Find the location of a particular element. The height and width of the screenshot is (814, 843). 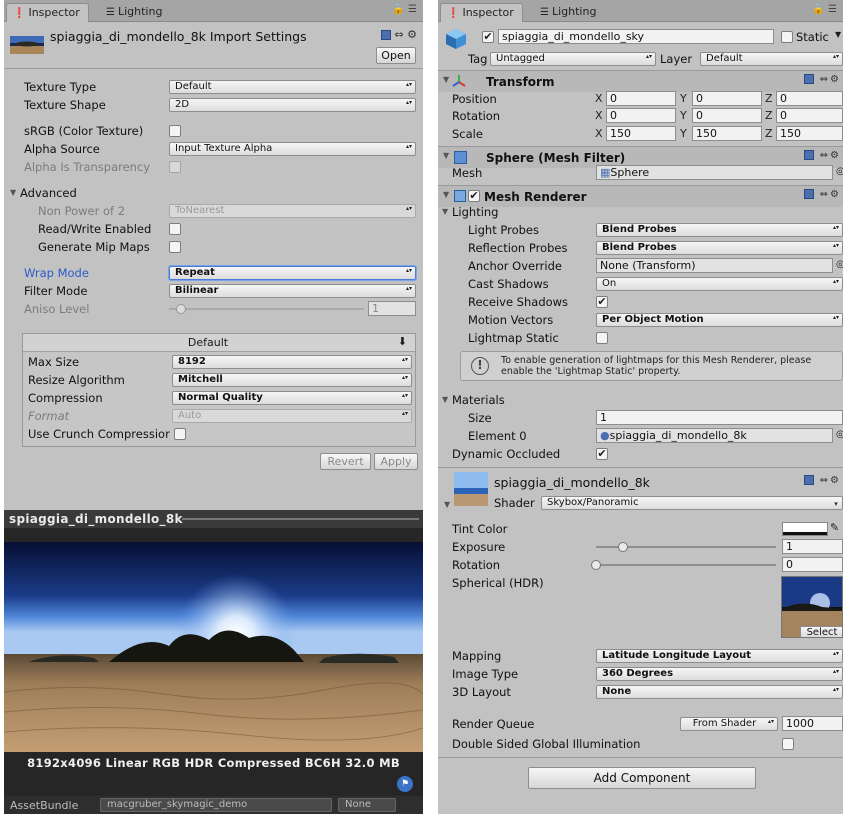

exposure-slider-knob is located at coordinates (623, 547).